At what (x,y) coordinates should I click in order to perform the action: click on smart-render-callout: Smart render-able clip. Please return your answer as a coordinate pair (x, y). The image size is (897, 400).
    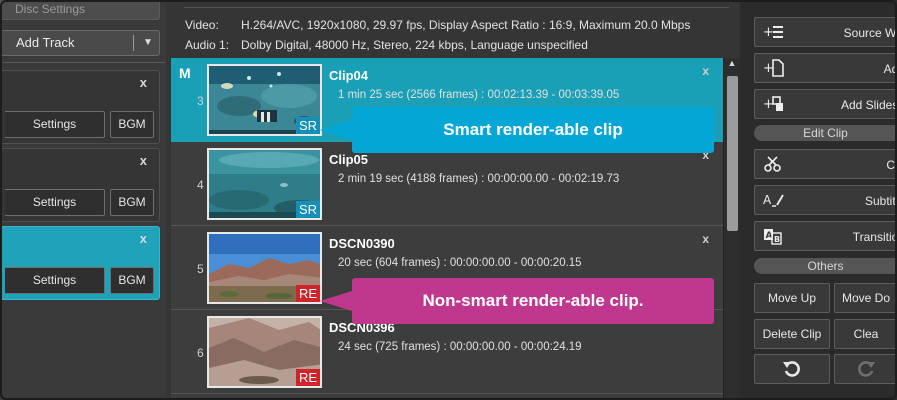
    Looking at the image, I should click on (533, 130).